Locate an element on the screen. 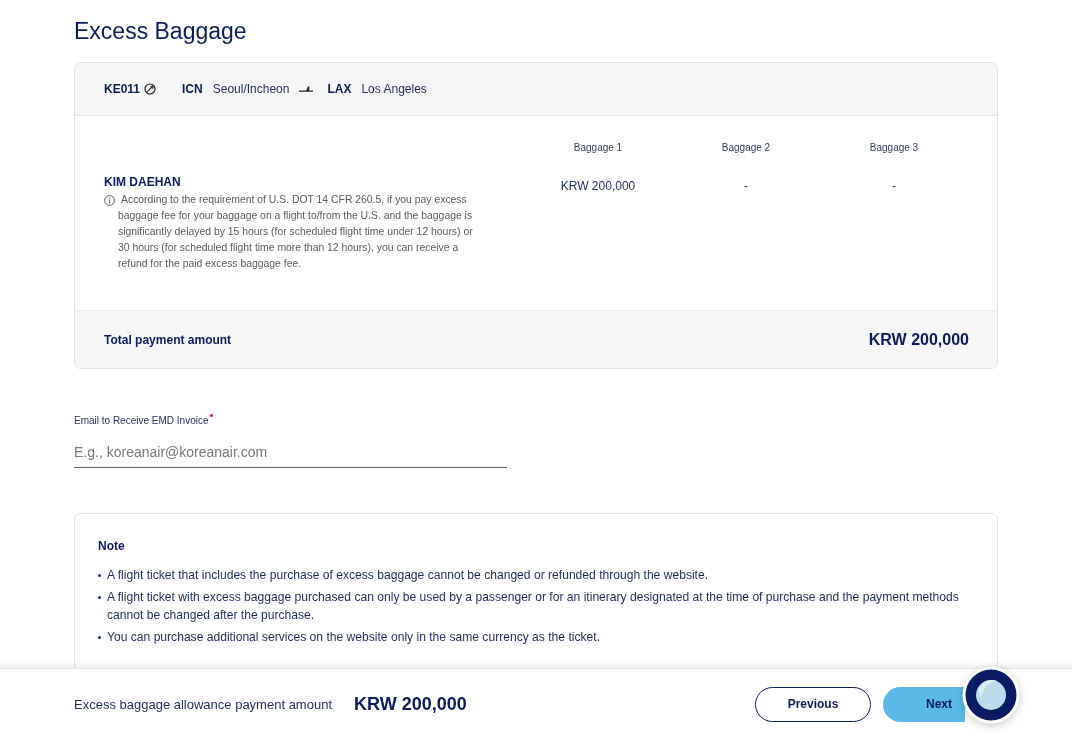 Image resolution: width=1072 pixels, height=739 pixels. route-arrow-icon is located at coordinates (306, 89).